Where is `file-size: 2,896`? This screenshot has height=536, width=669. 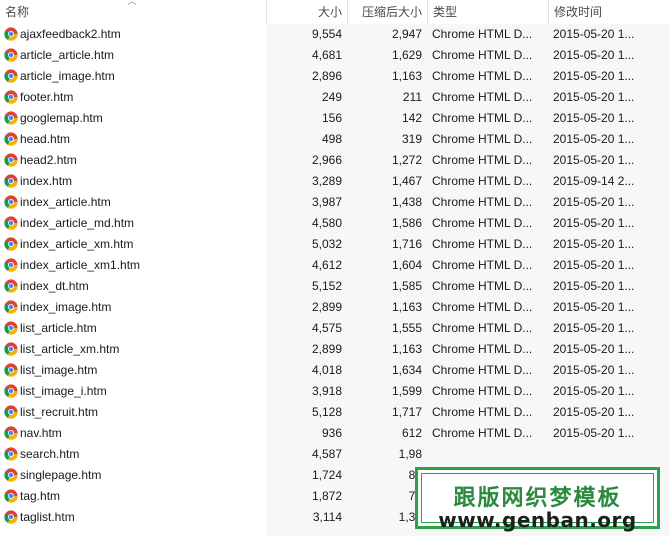
file-size: 2,896 is located at coordinates (326, 76).